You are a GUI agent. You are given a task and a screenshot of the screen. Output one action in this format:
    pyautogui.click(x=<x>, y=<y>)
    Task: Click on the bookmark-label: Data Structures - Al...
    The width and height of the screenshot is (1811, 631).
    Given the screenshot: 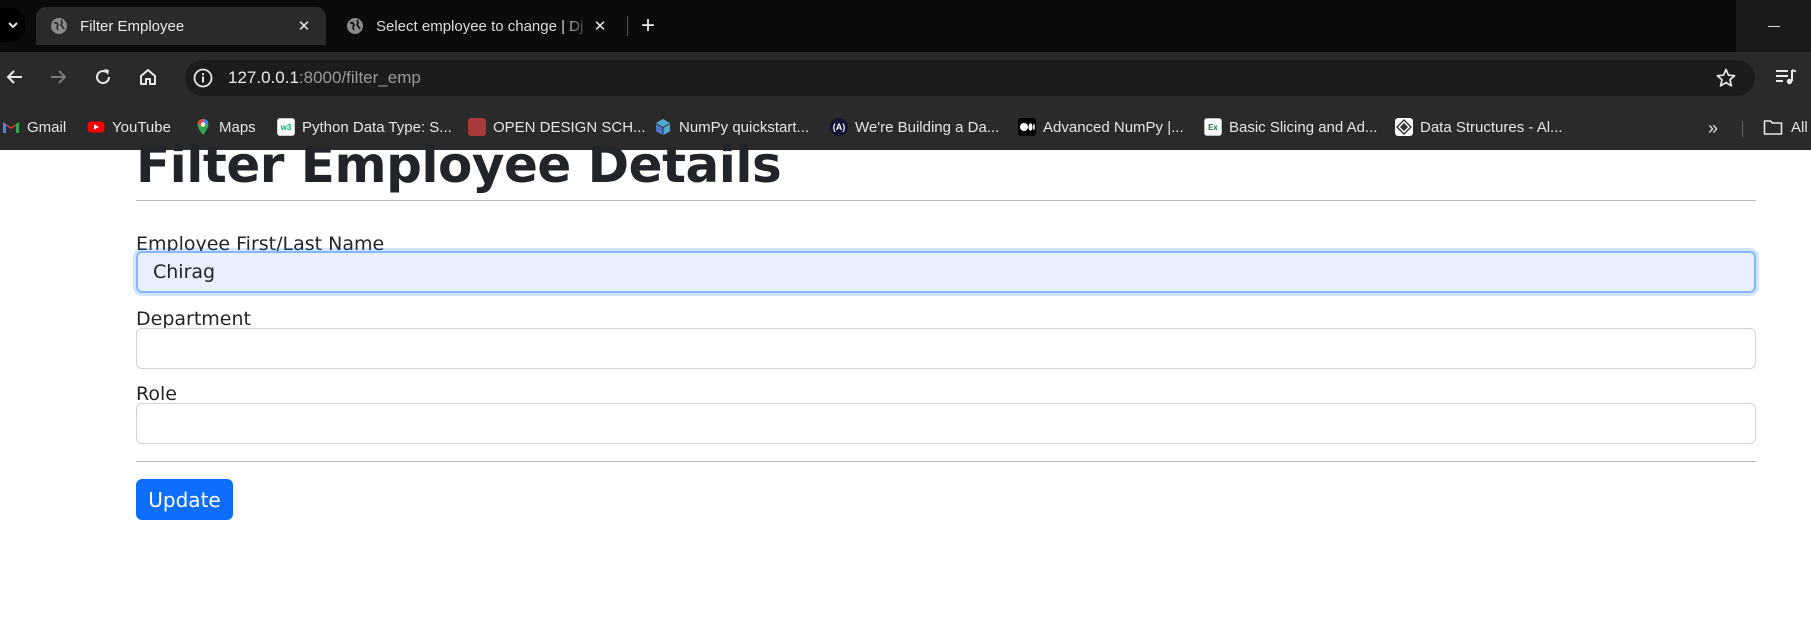 What is the action you would take?
    pyautogui.click(x=1491, y=127)
    